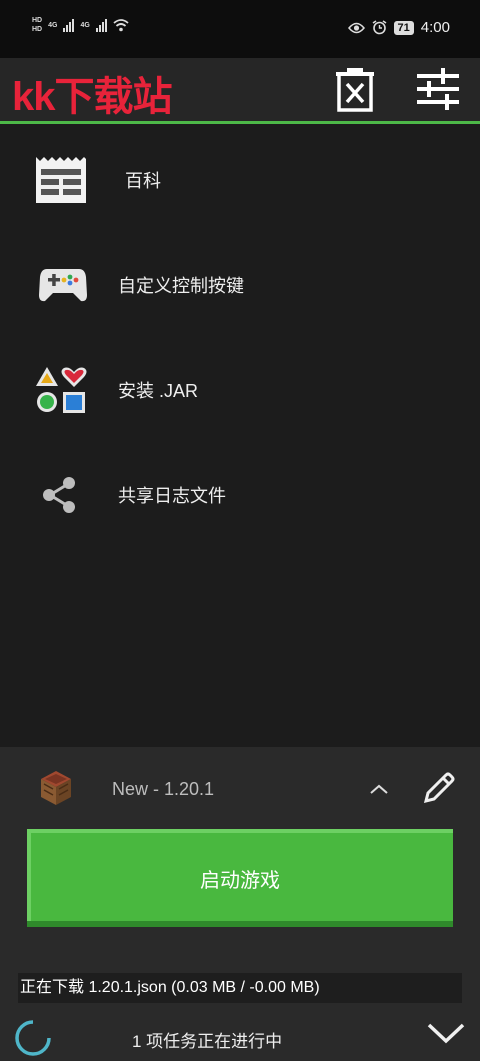 This screenshot has height=1061, width=480. I want to click on network-type-2: 4G, so click(85, 25).